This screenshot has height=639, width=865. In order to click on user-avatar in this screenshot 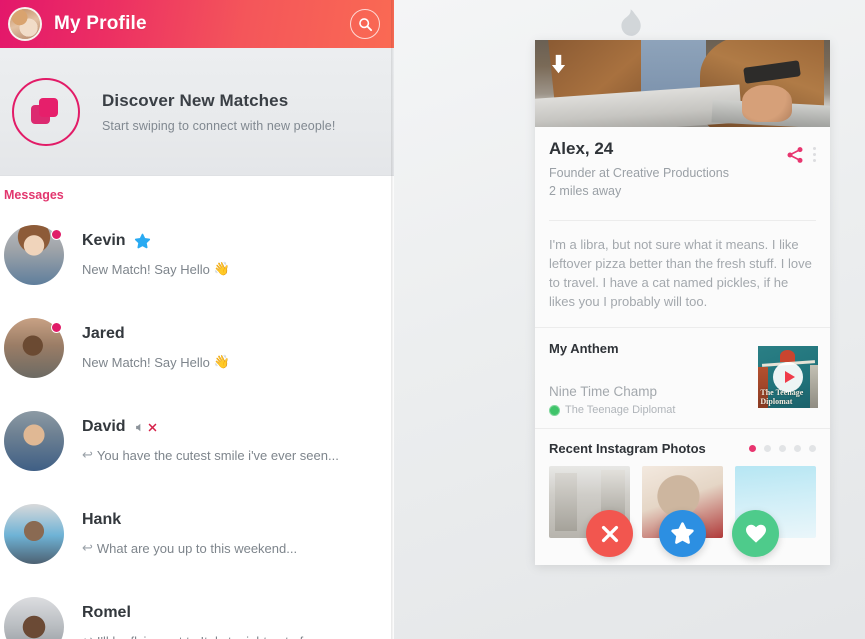, I will do `click(25, 24)`.